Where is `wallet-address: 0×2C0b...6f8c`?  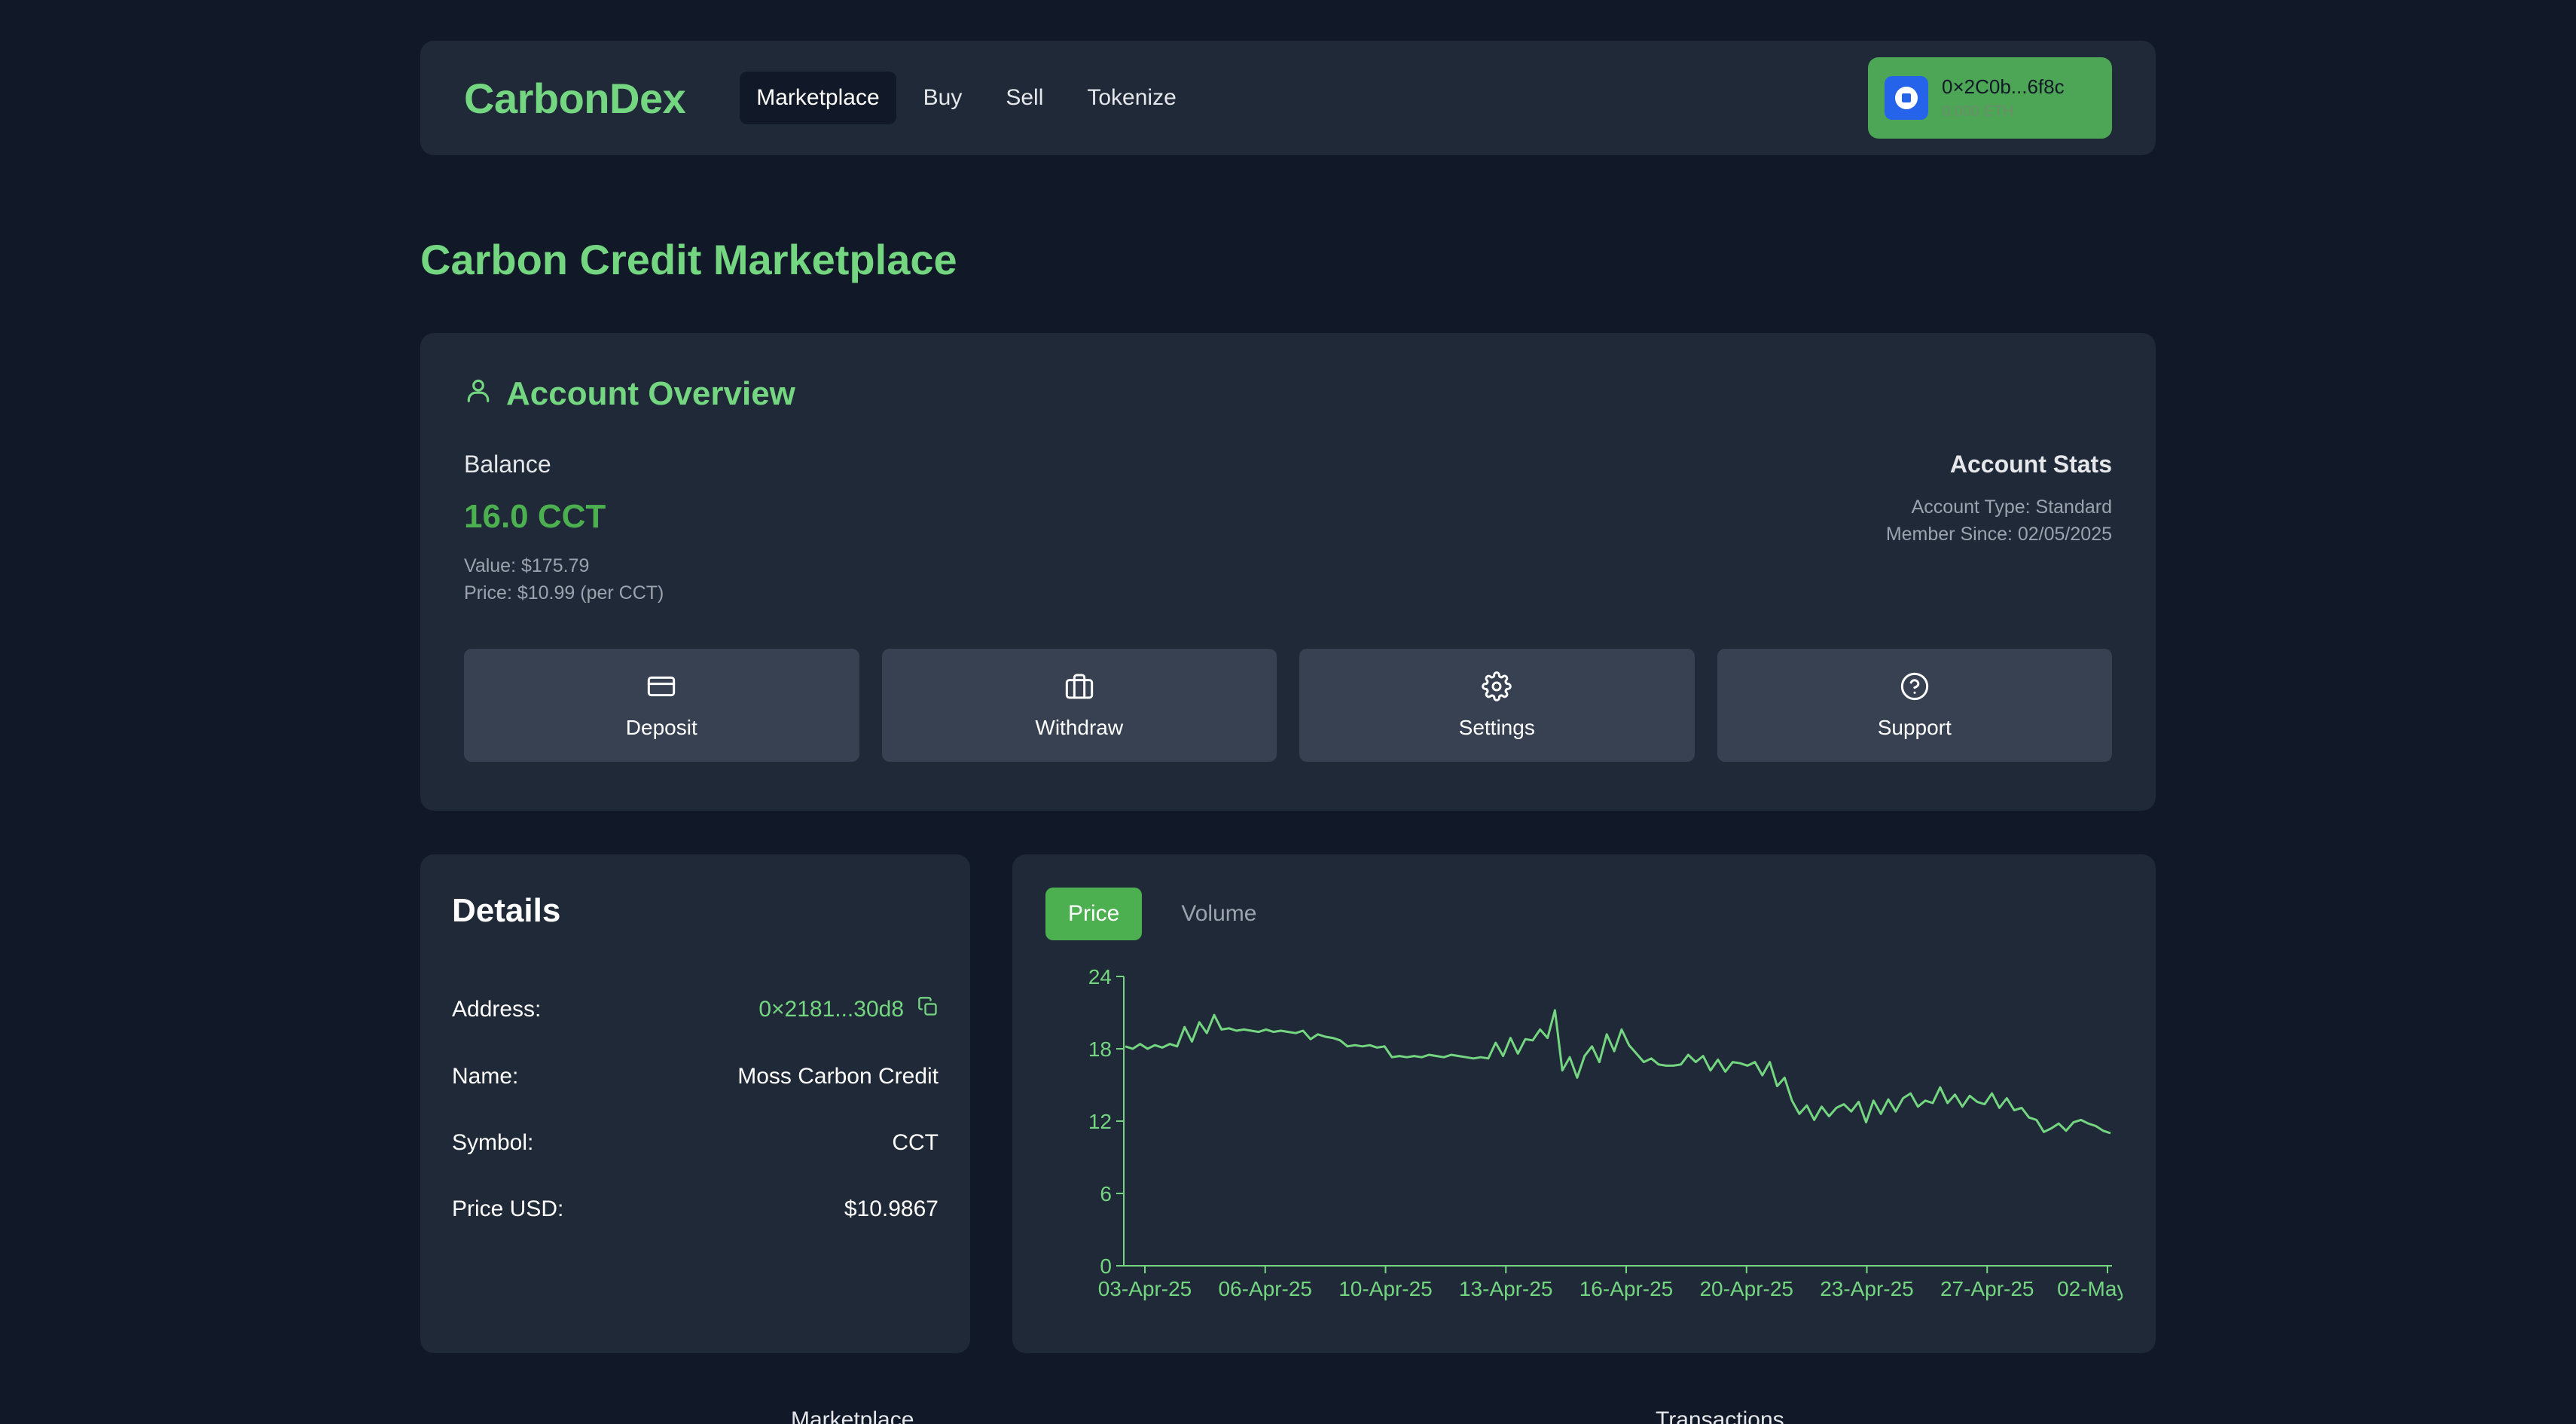 wallet-address: 0×2C0b...6f8c is located at coordinates (2004, 86).